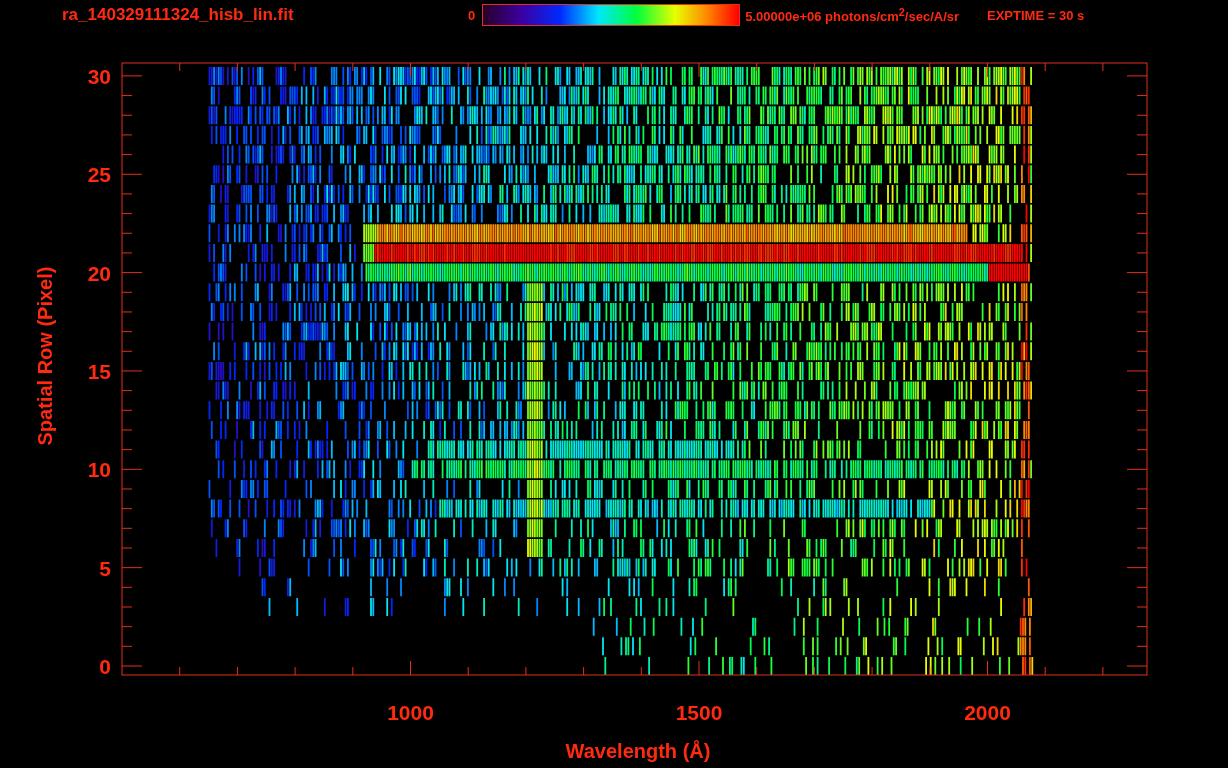 This screenshot has width=1228, height=768. I want to click on colorbar-min-label: 0, so click(472, 15).